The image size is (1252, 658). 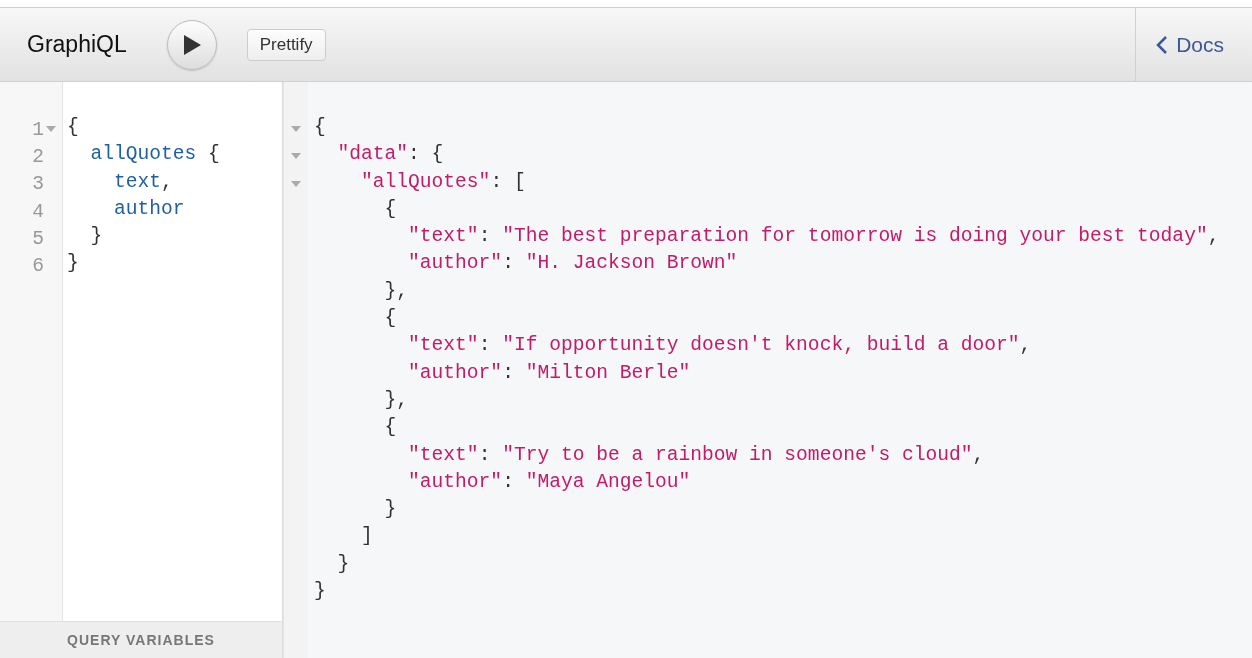 What do you see at coordinates (1162, 44) in the screenshot?
I see `chevron-left-icon` at bounding box center [1162, 44].